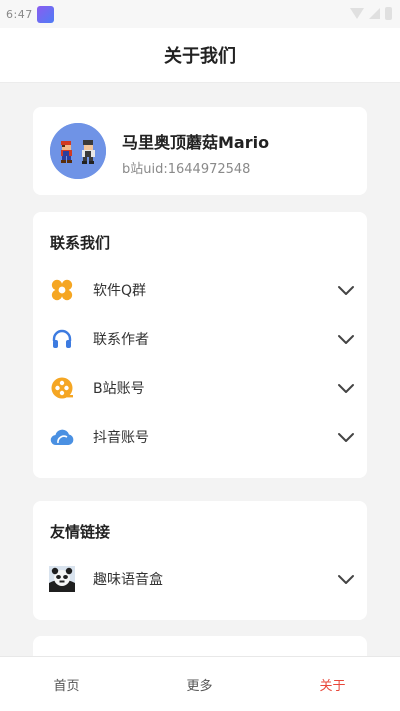 The image size is (400, 711). What do you see at coordinates (186, 169) in the screenshot?
I see `profile-uid: b站uid:1644972548` at bounding box center [186, 169].